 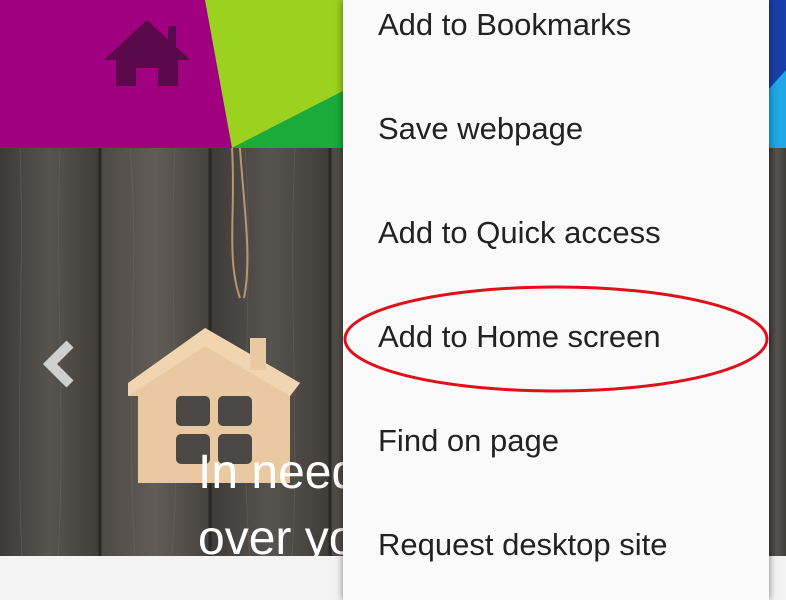 What do you see at coordinates (273, 472) in the screenshot?
I see `hero-title-line-1: In need` at bounding box center [273, 472].